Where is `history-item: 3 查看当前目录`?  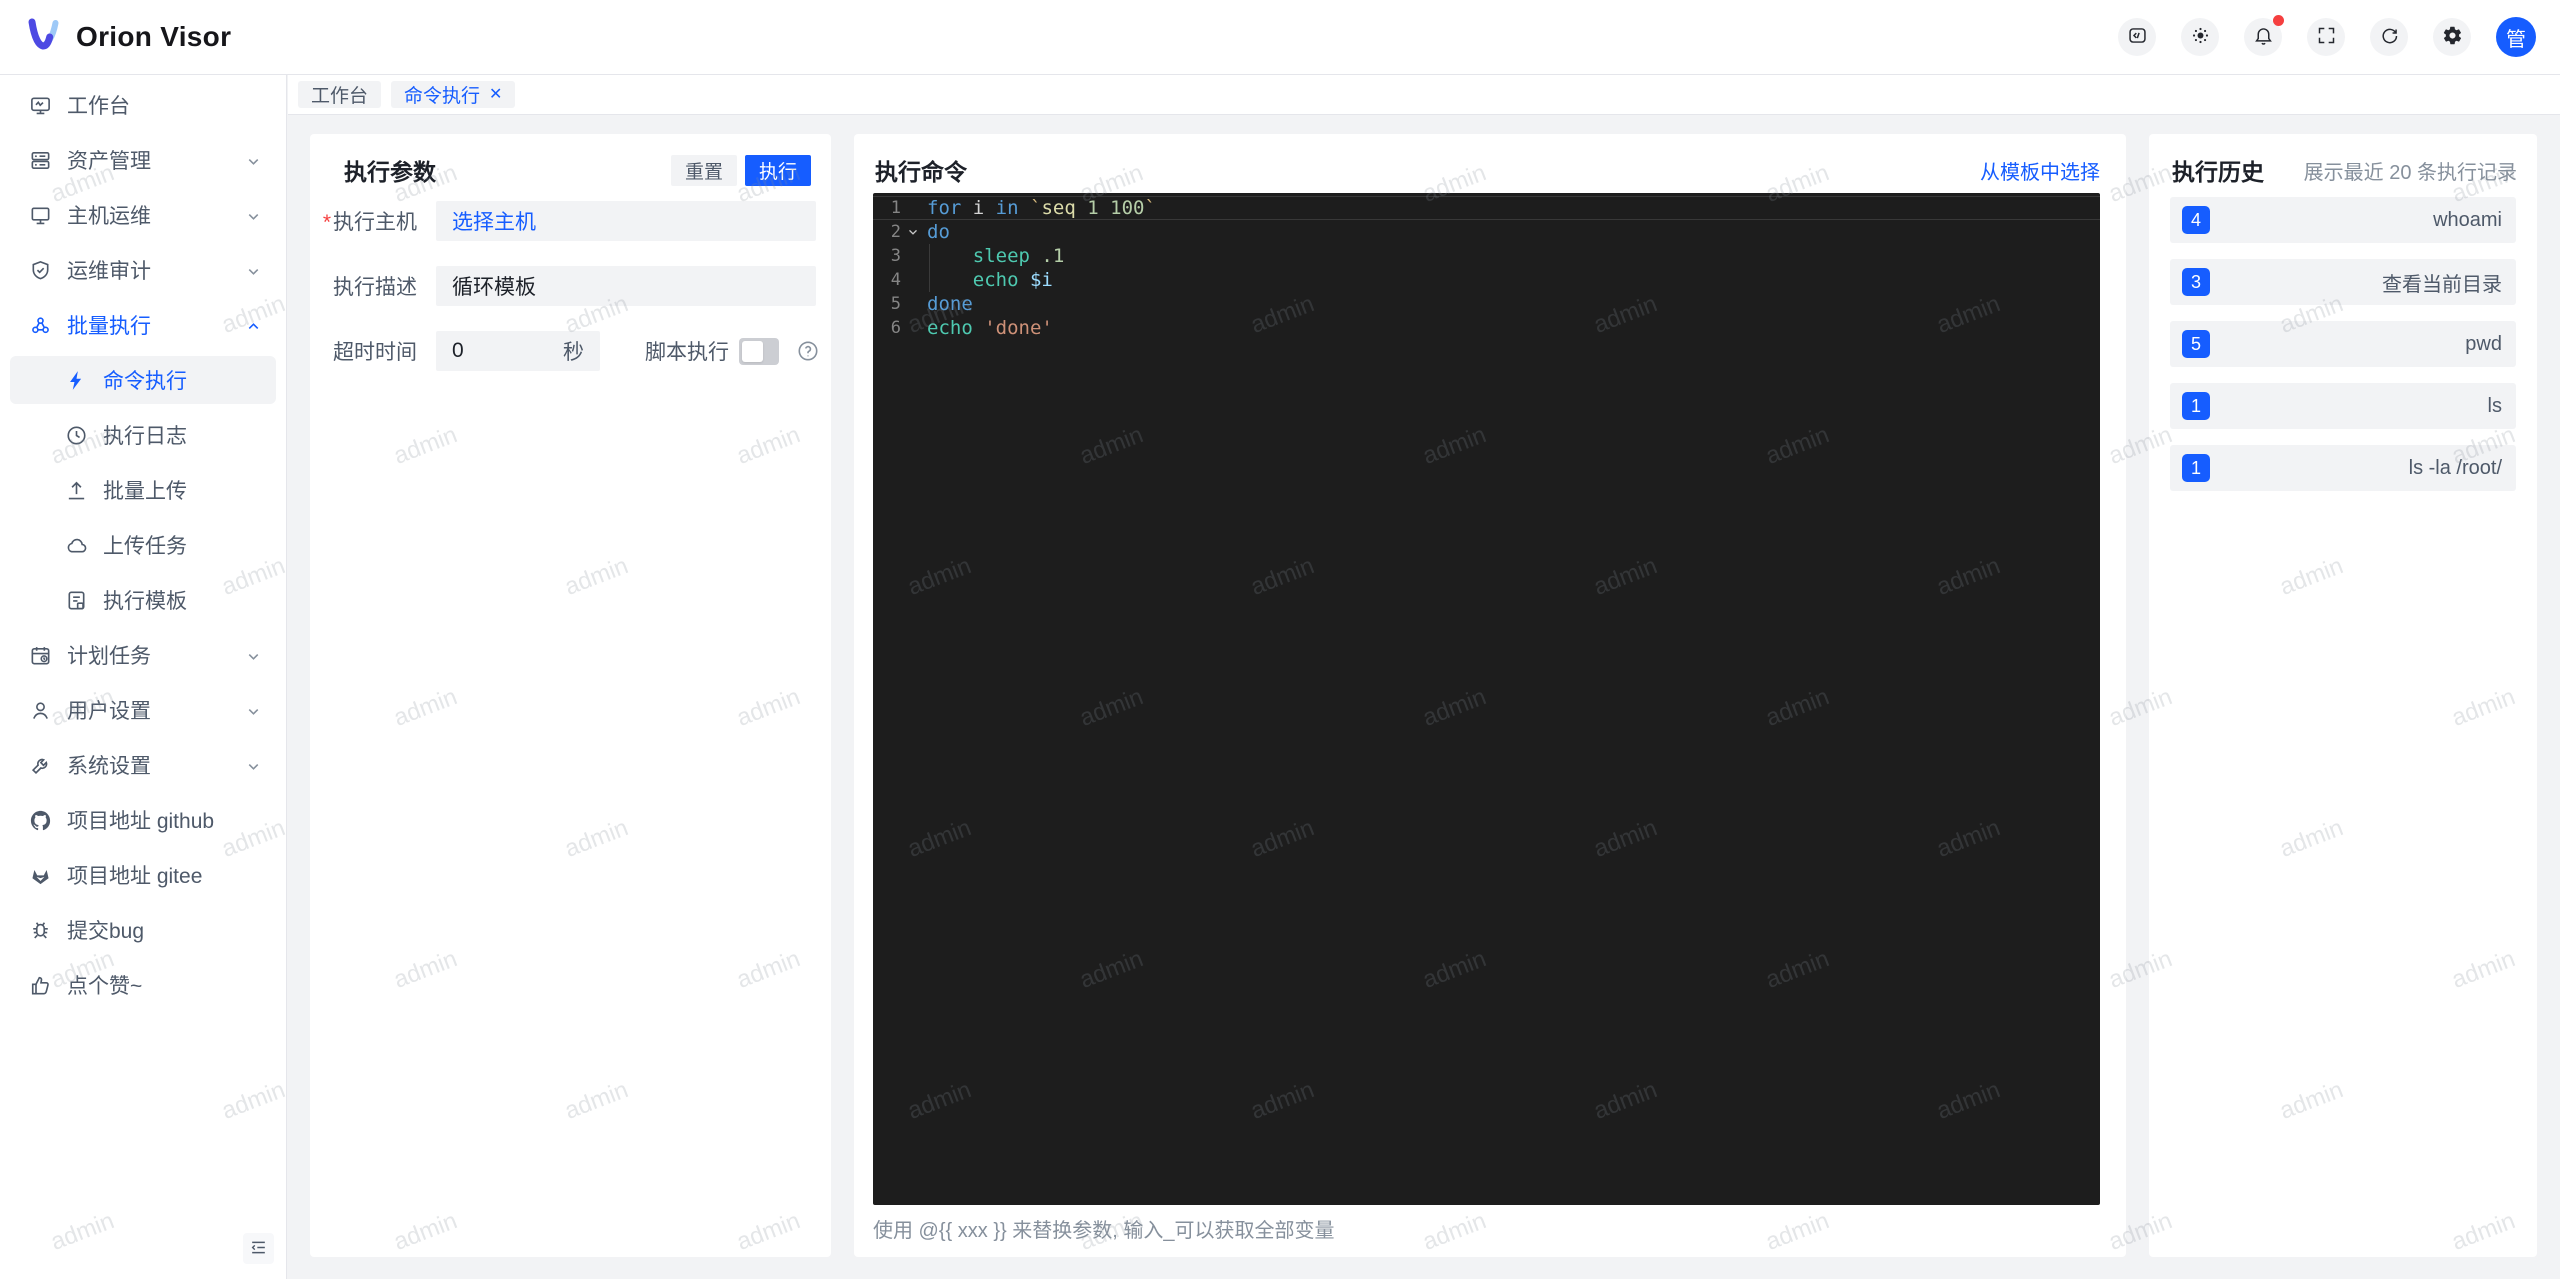 history-item: 3 查看当前目录 is located at coordinates (2343, 282).